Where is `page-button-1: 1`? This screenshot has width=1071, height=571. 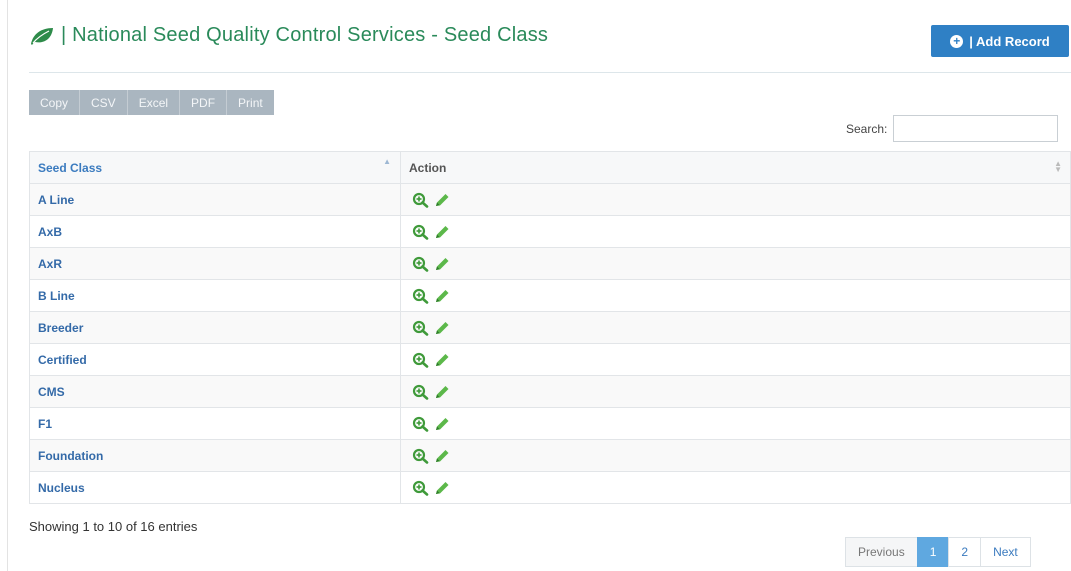
page-button-1: 1 is located at coordinates (933, 552).